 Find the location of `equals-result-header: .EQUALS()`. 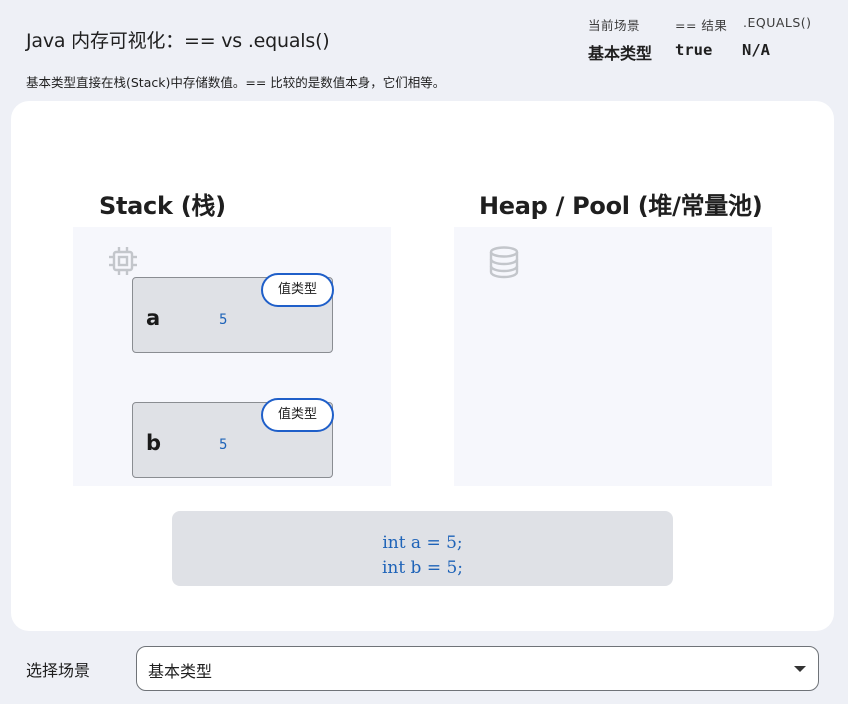

equals-result-header: .EQUALS() is located at coordinates (777, 22).